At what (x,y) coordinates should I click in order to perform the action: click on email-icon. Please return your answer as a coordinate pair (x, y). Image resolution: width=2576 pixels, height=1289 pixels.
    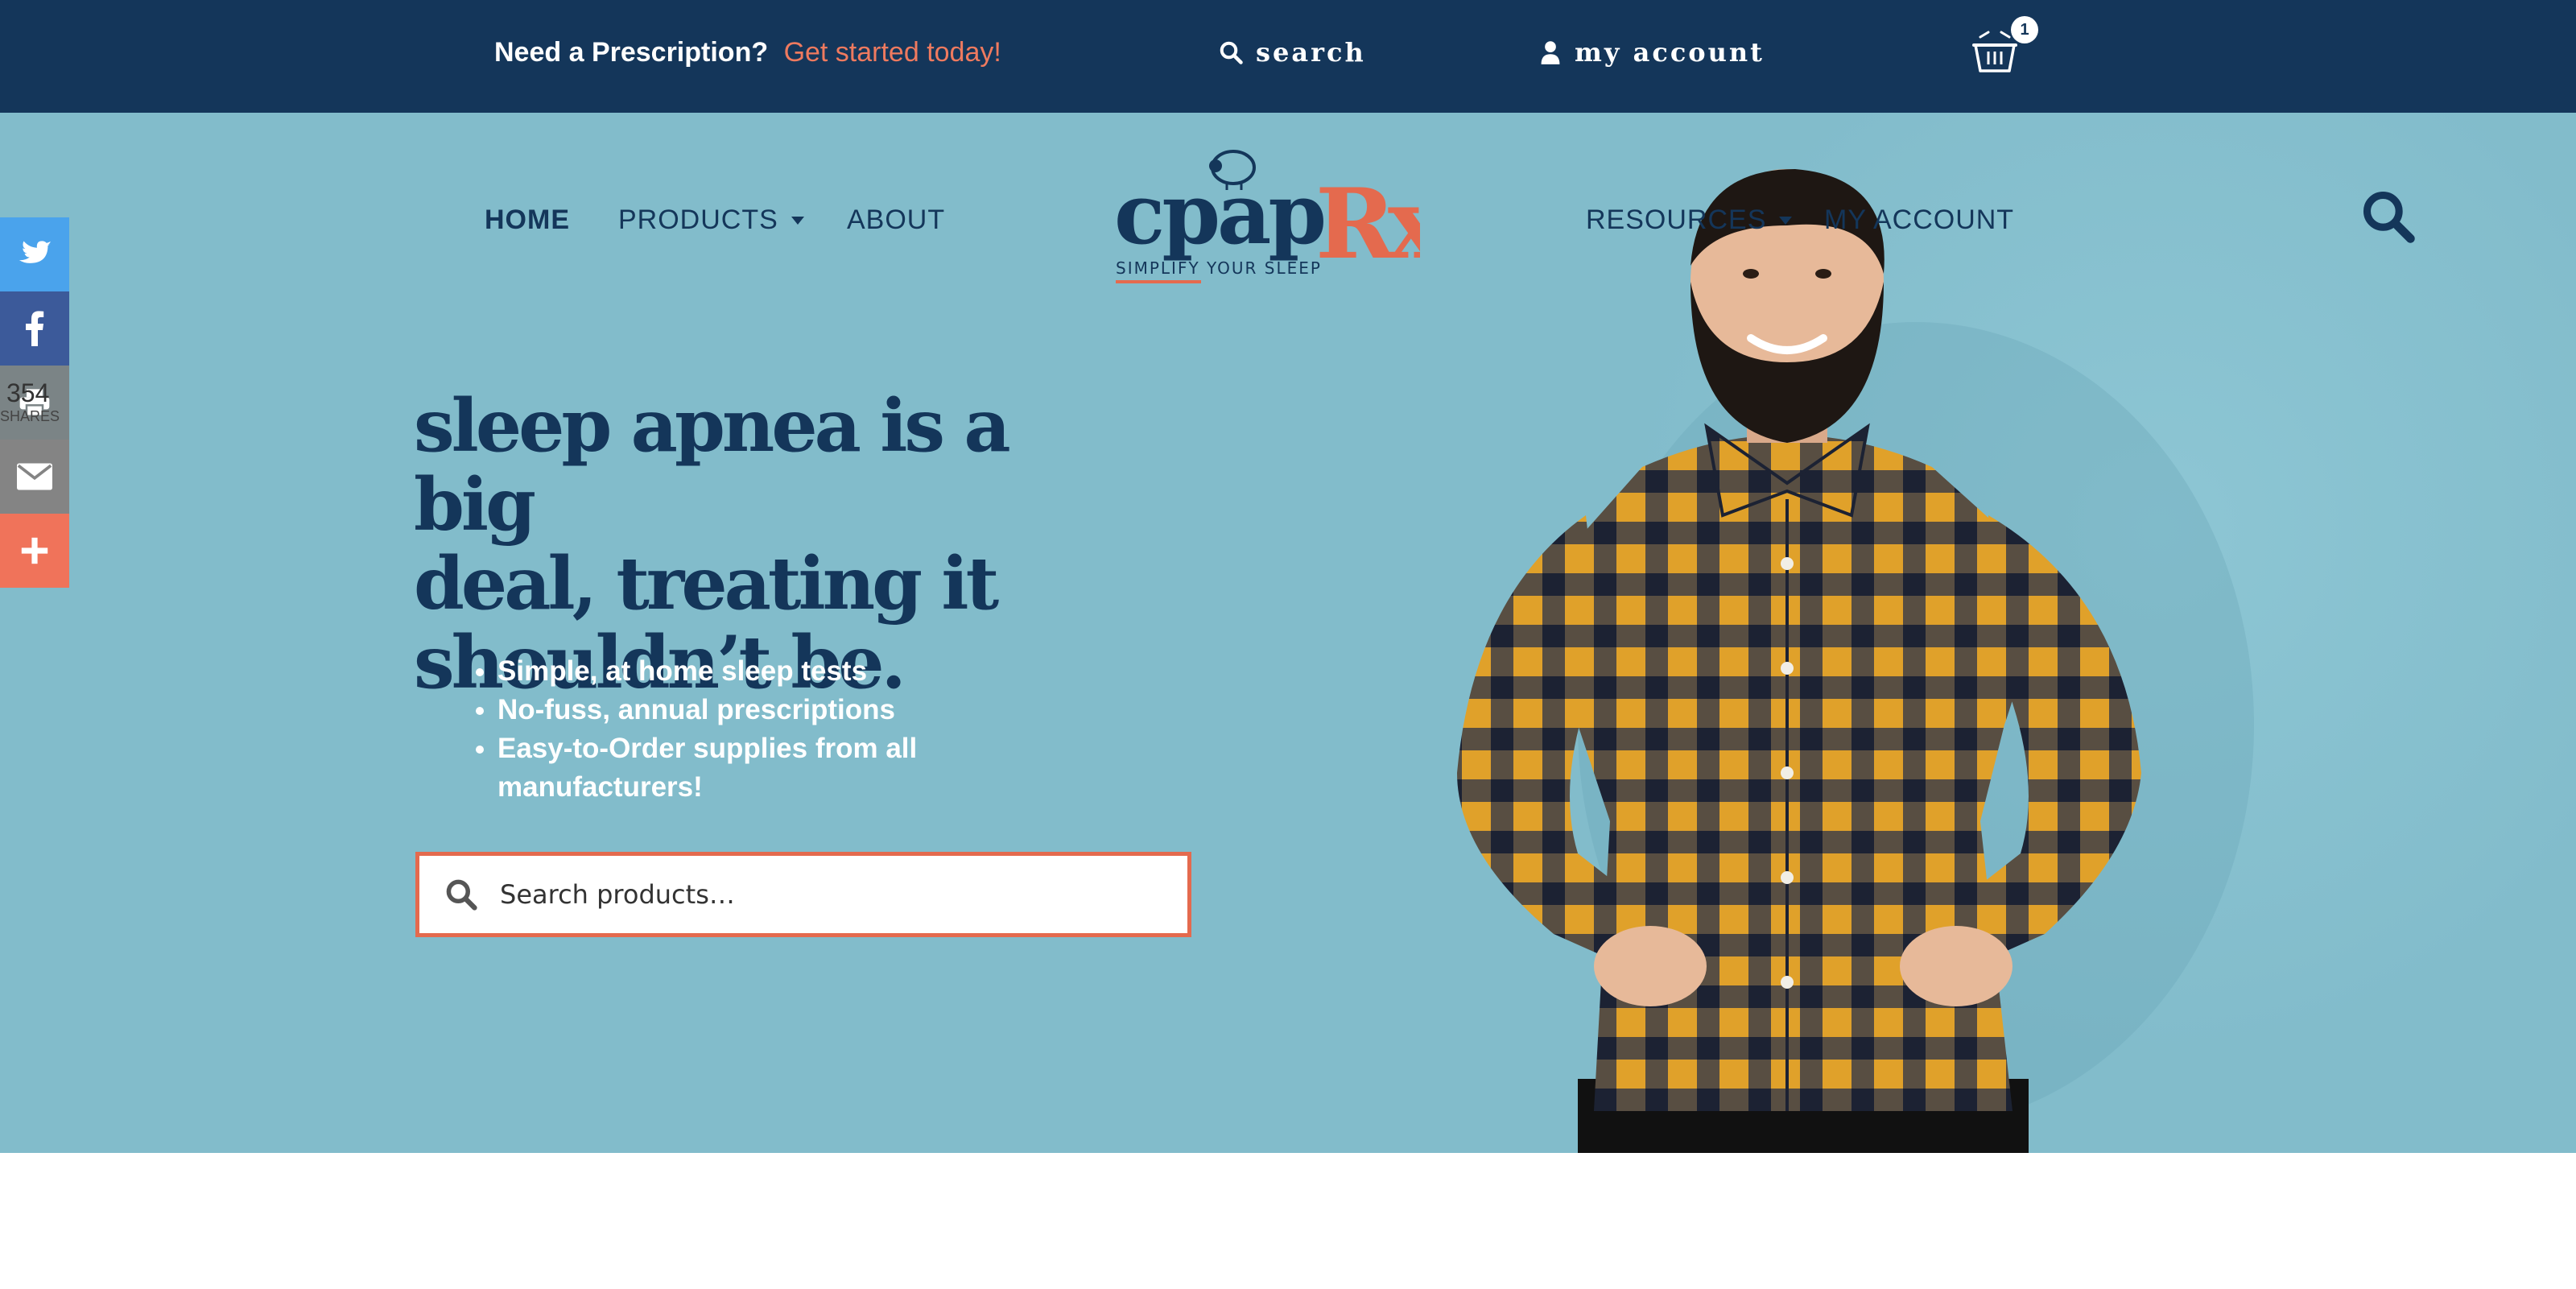
    Looking at the image, I should click on (34, 477).